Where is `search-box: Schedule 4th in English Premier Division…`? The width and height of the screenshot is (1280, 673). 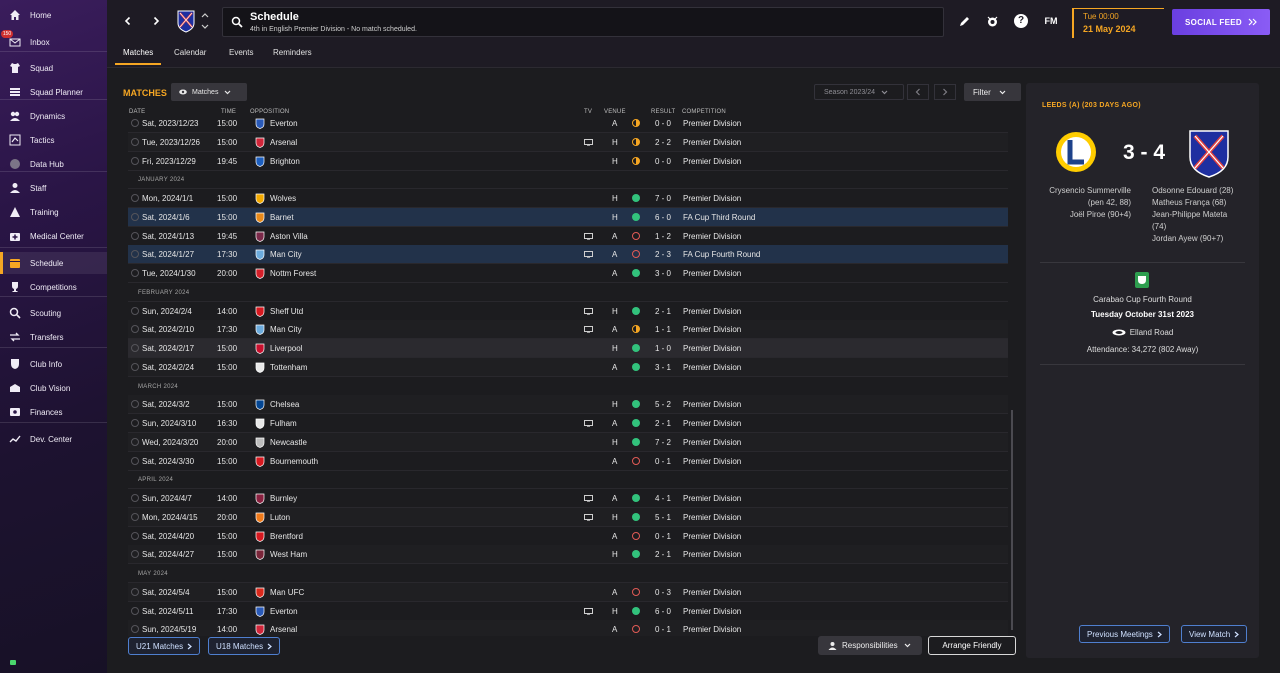 search-box: Schedule 4th in English Premier Division… is located at coordinates (583, 22).